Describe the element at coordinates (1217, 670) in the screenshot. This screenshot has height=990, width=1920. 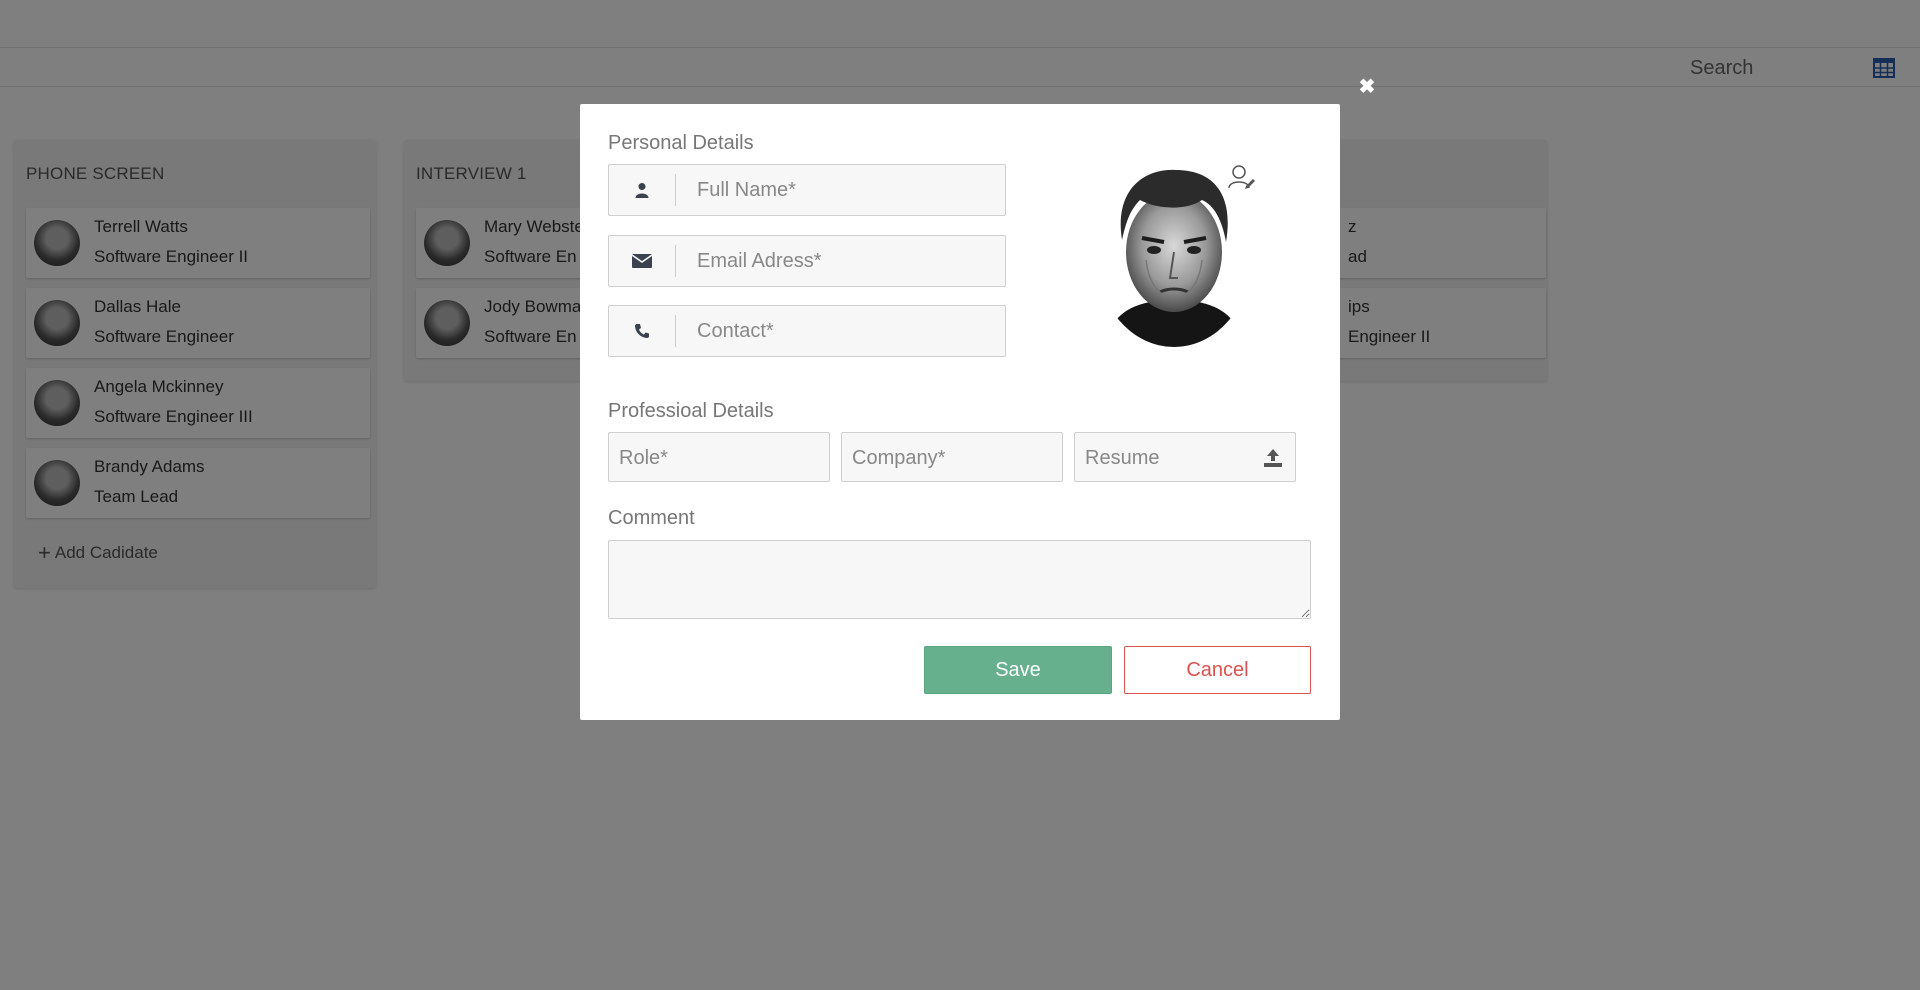
I see `cancel-button: Cancel` at that location.